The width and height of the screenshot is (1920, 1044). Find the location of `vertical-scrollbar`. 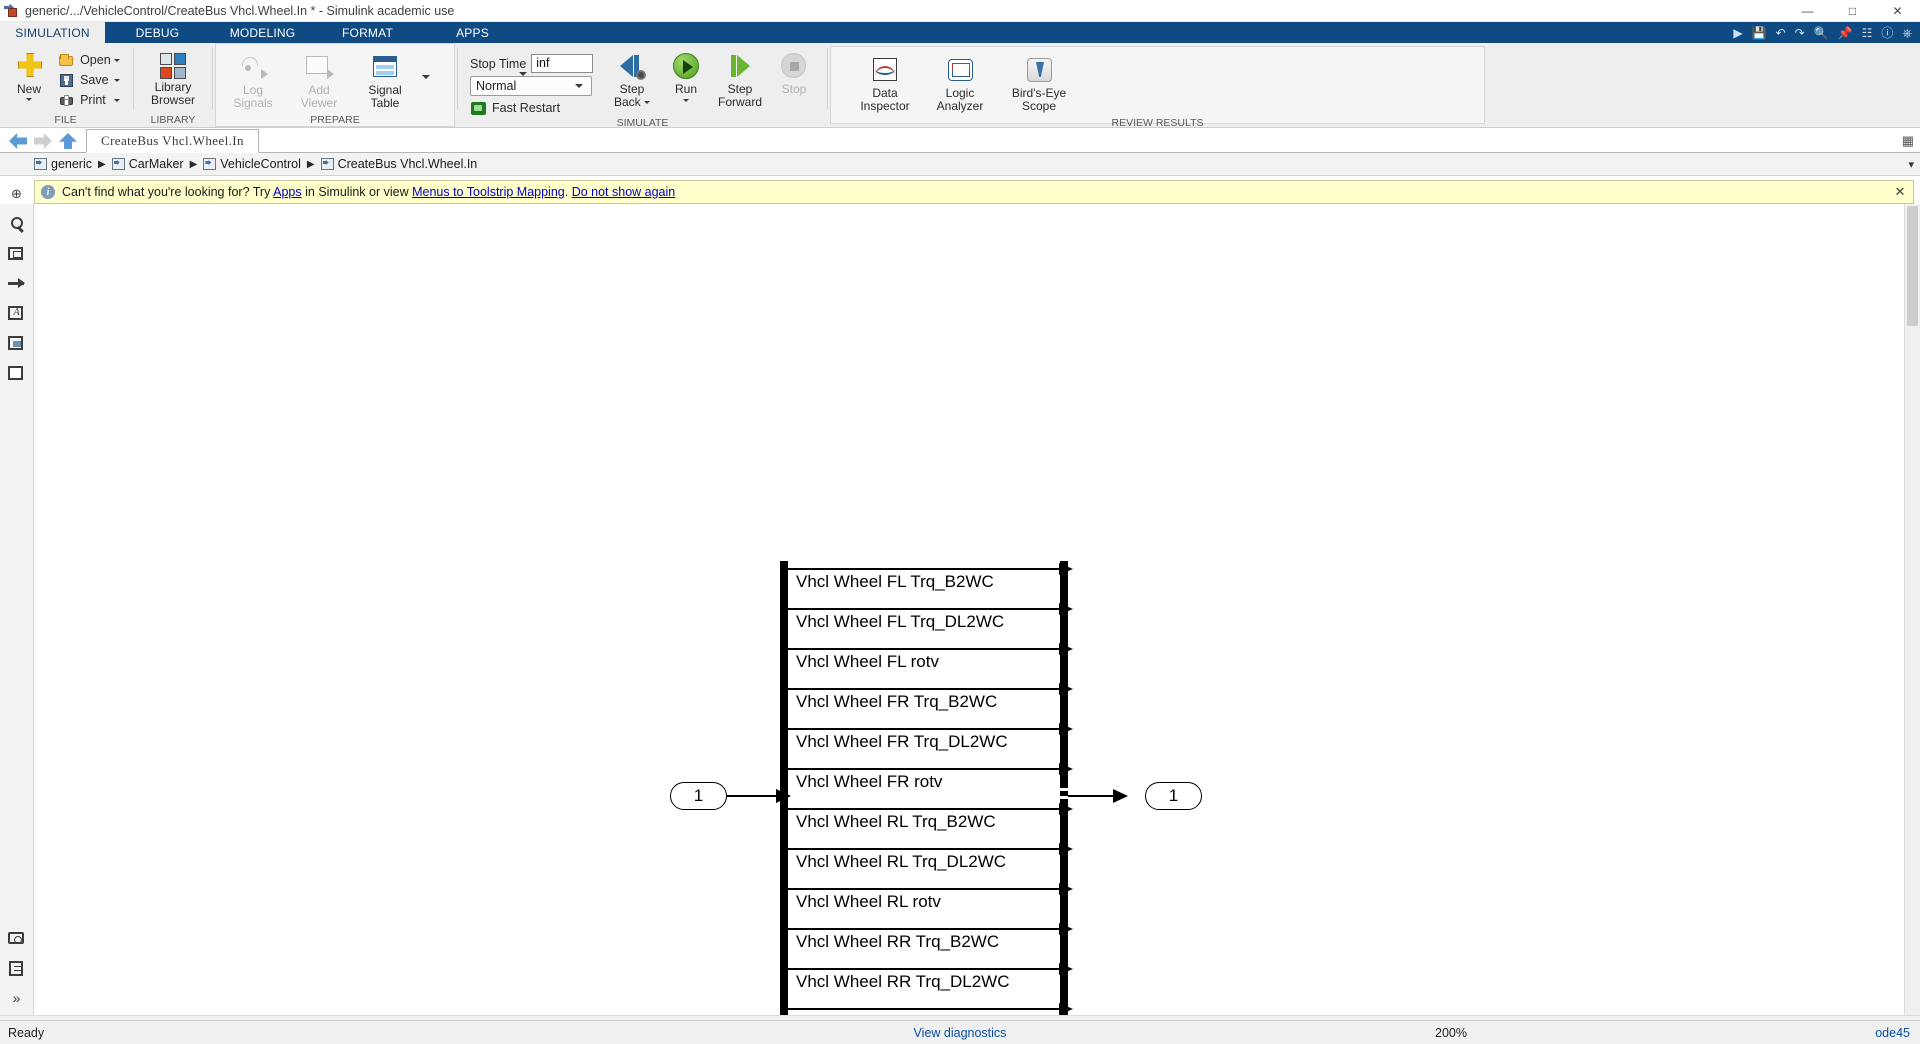

vertical-scrollbar is located at coordinates (1912, 609).